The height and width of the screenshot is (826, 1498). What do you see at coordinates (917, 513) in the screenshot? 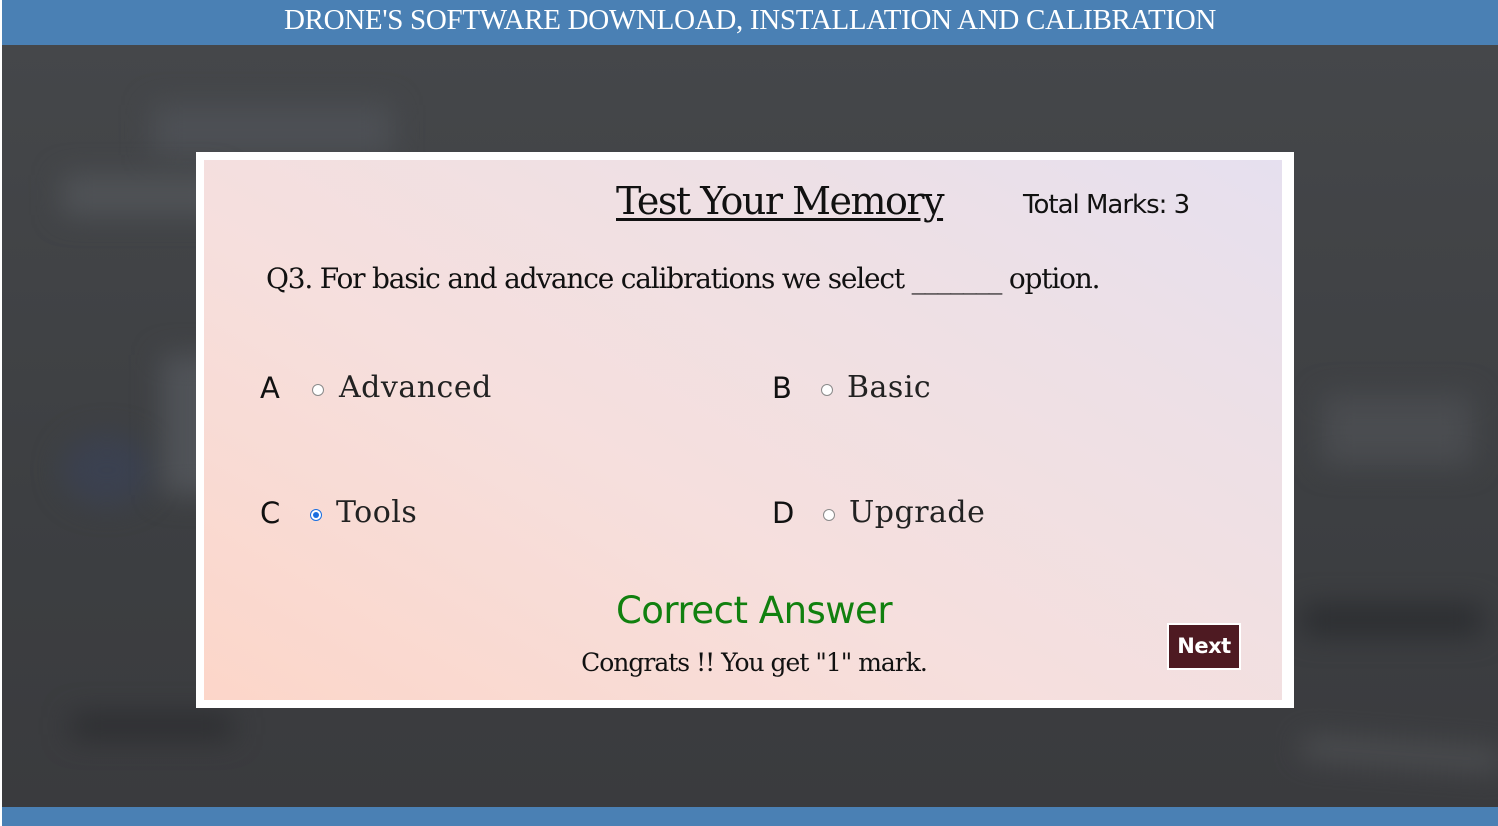
I see `option-d-label: Upgrade` at bounding box center [917, 513].